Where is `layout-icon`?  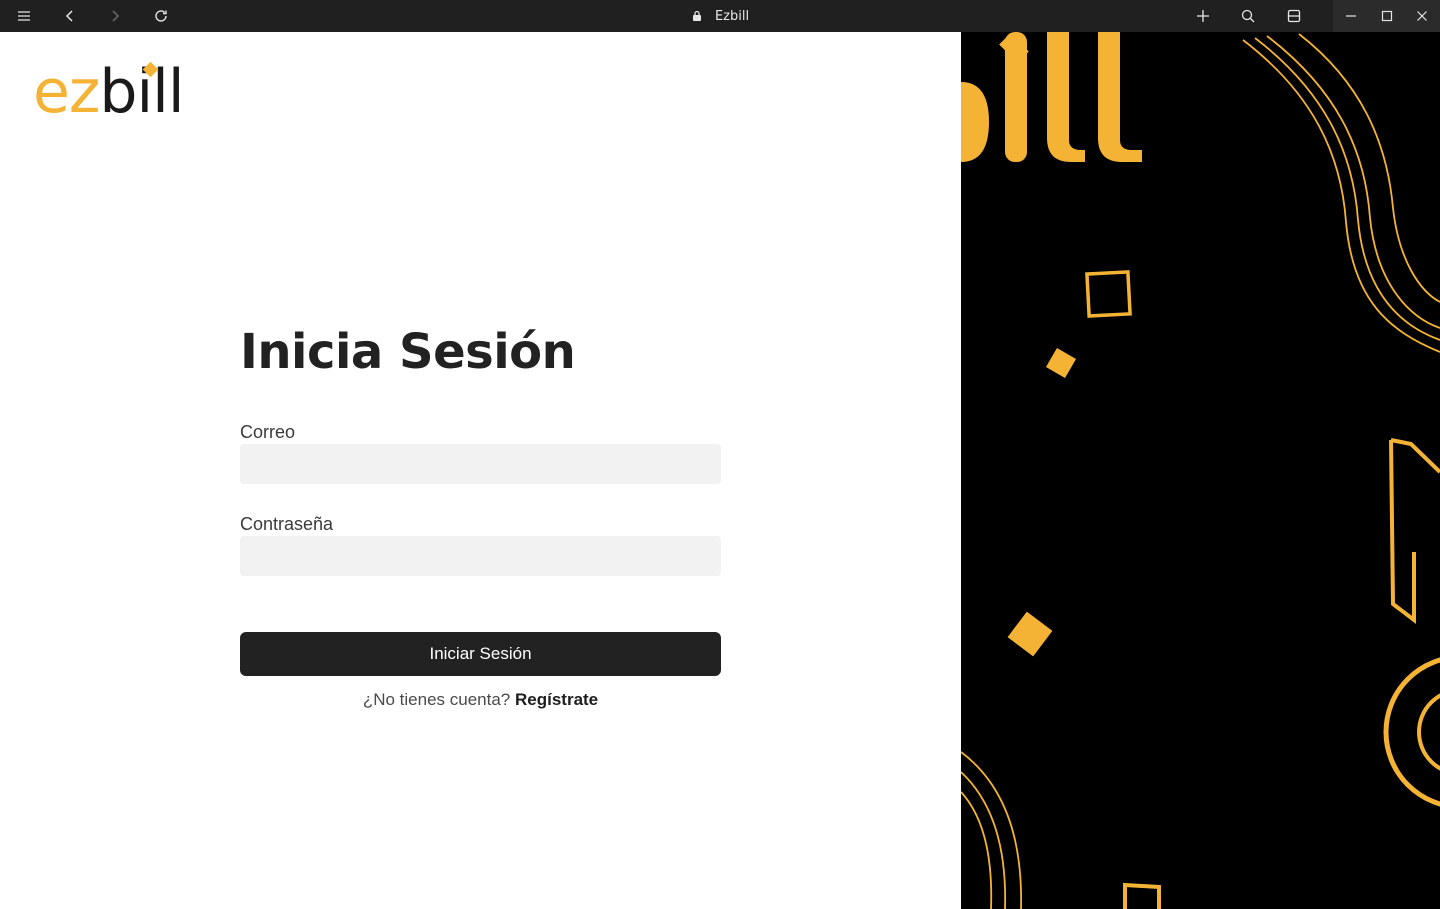
layout-icon is located at coordinates (1294, 16).